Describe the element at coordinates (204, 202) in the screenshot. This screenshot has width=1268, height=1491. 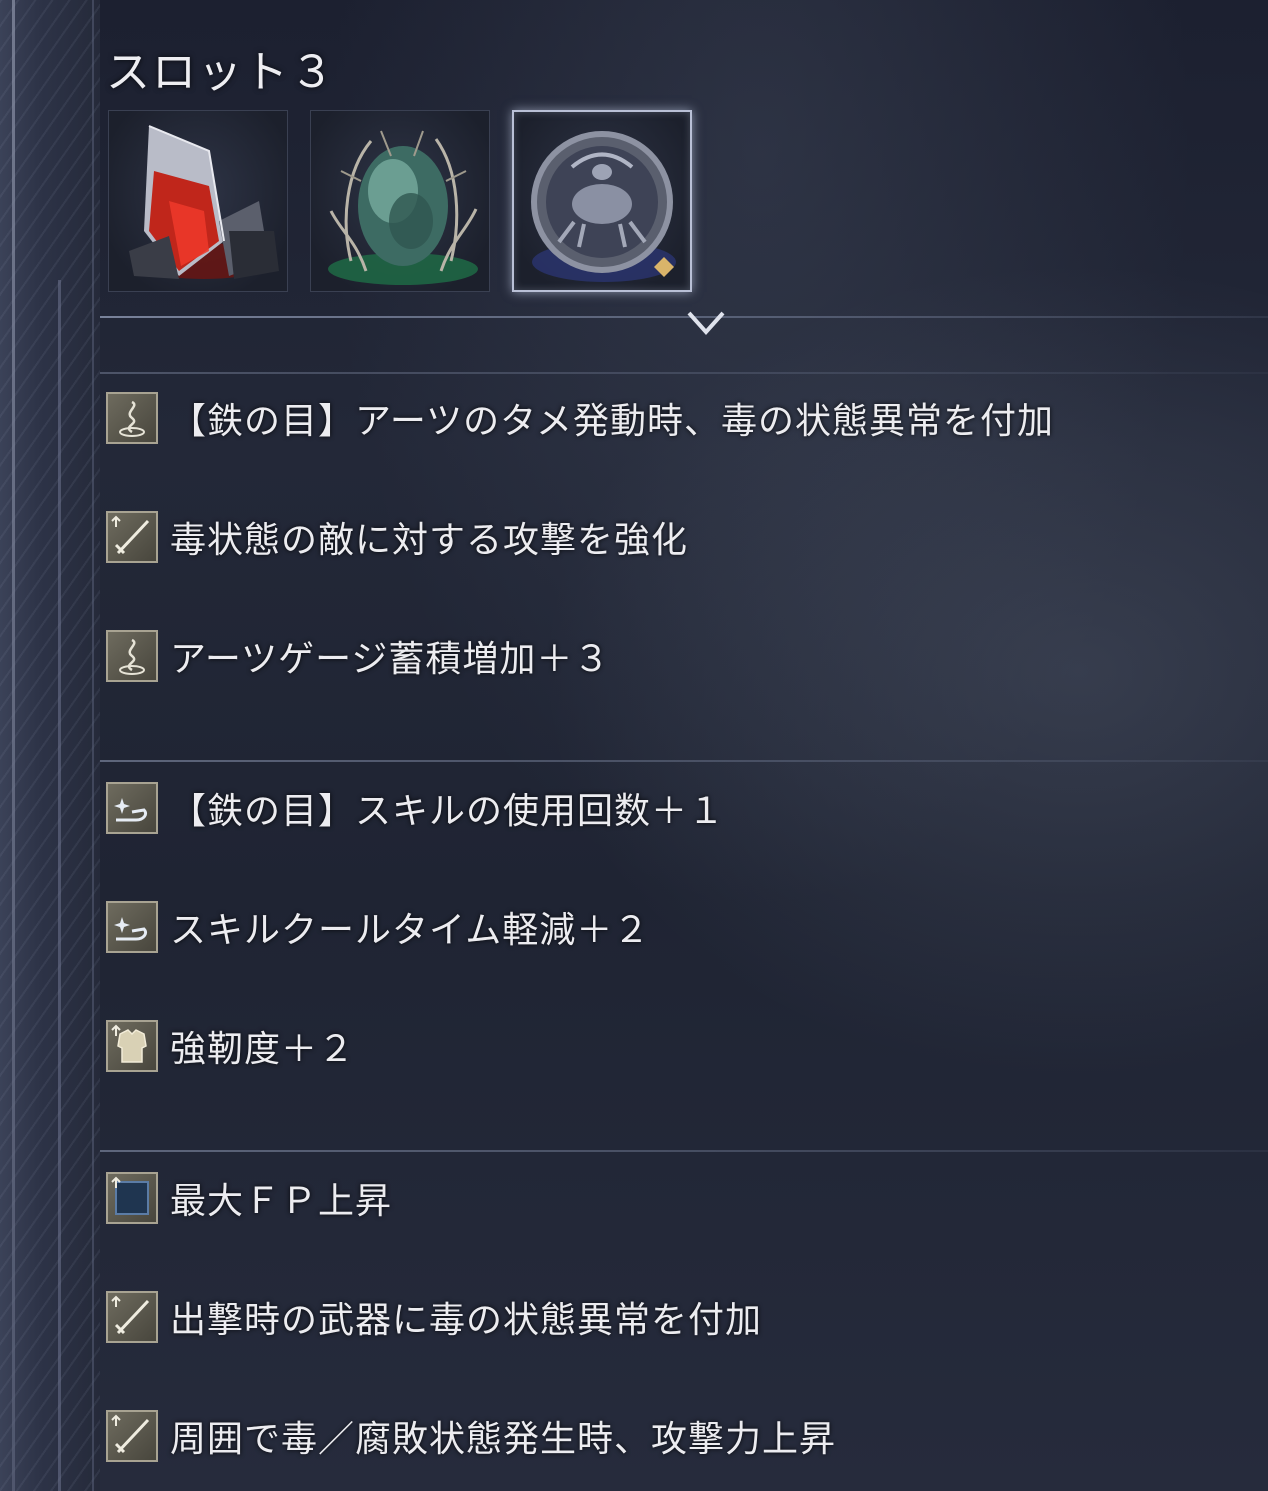
I see `red-crystal-icon` at that location.